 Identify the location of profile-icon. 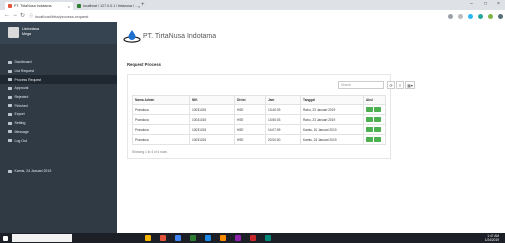
(500, 16).